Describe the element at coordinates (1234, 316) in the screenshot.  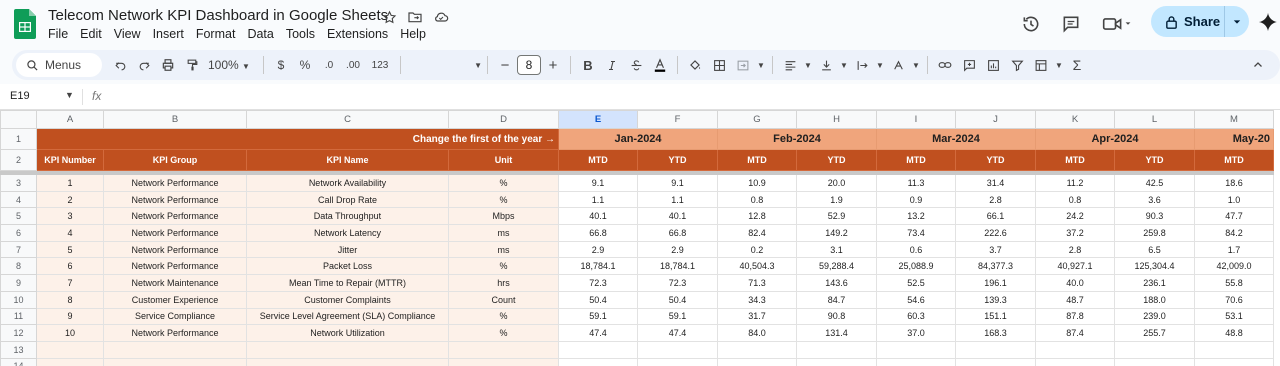
I see `cell-value: 53.1` at that location.